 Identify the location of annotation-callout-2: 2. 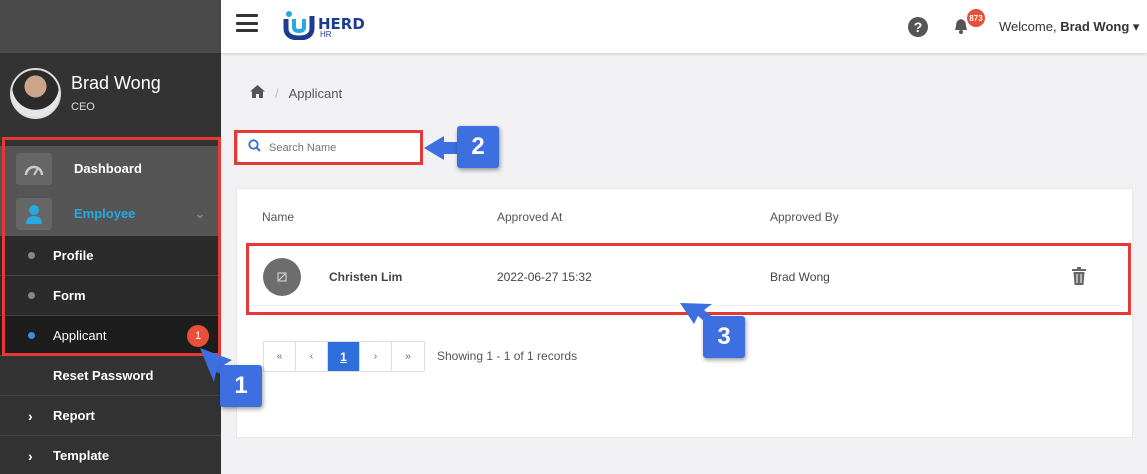
(478, 147).